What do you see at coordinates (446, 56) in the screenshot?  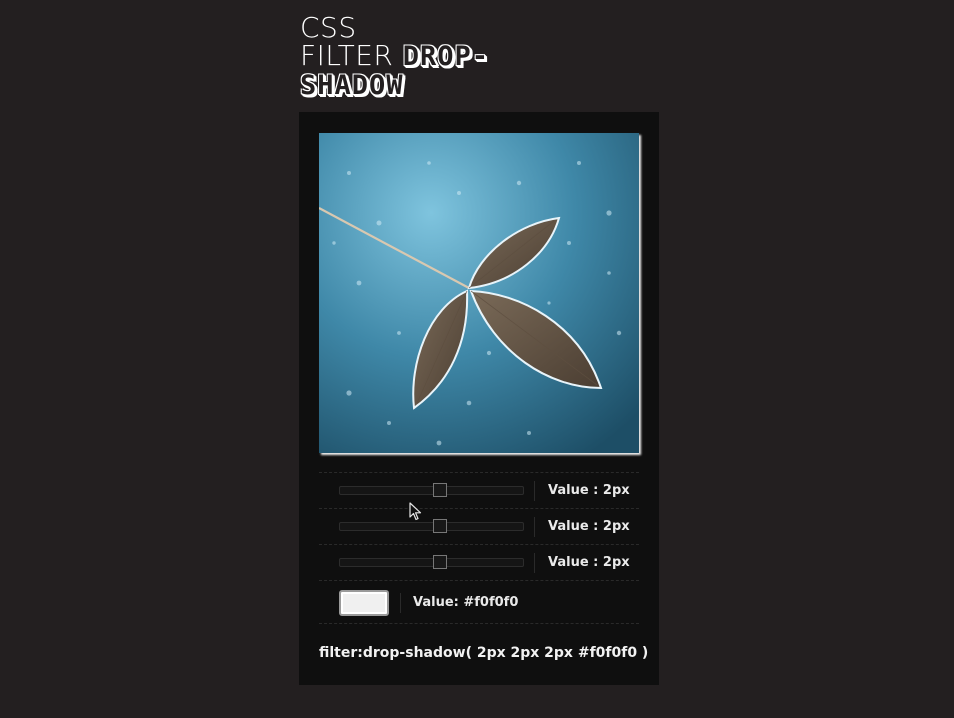 I see `title-highlight-drop: DROP-` at bounding box center [446, 56].